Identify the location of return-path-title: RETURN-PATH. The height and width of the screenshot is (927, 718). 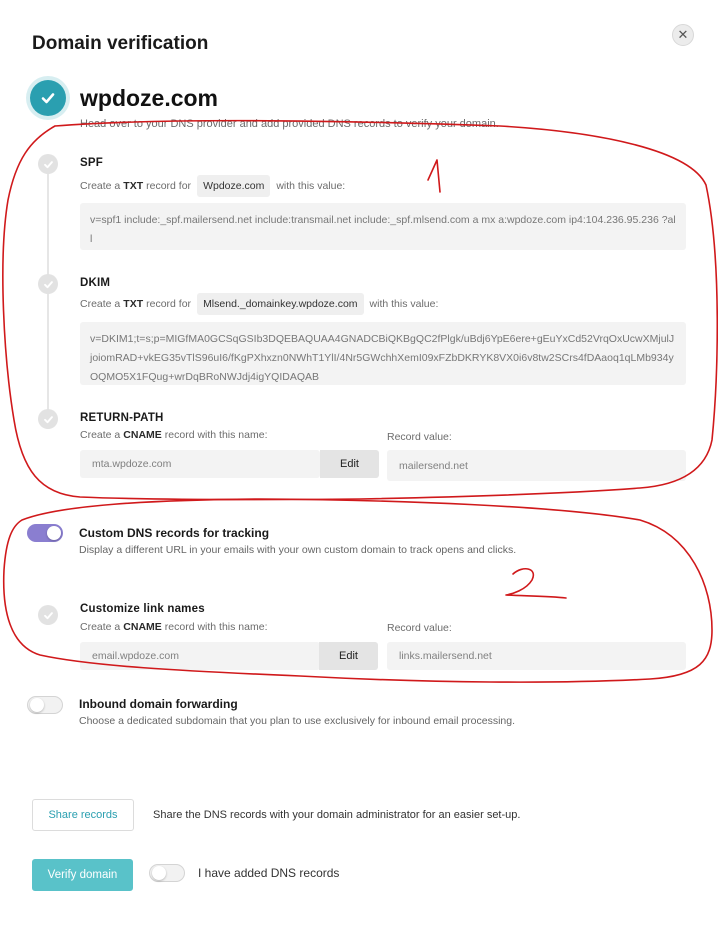
(122, 418).